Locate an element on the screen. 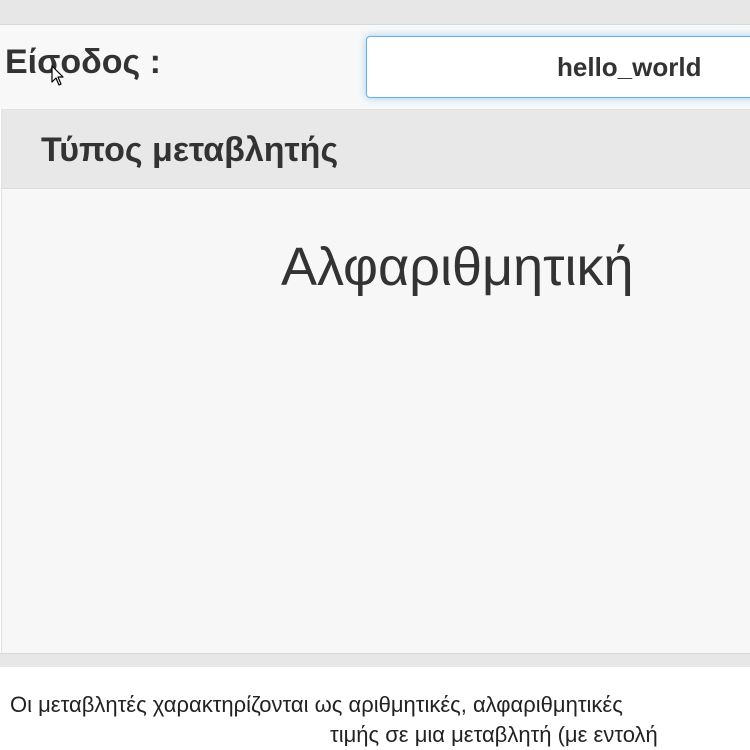  input-row: Είσοδος : is located at coordinates (375, 67).